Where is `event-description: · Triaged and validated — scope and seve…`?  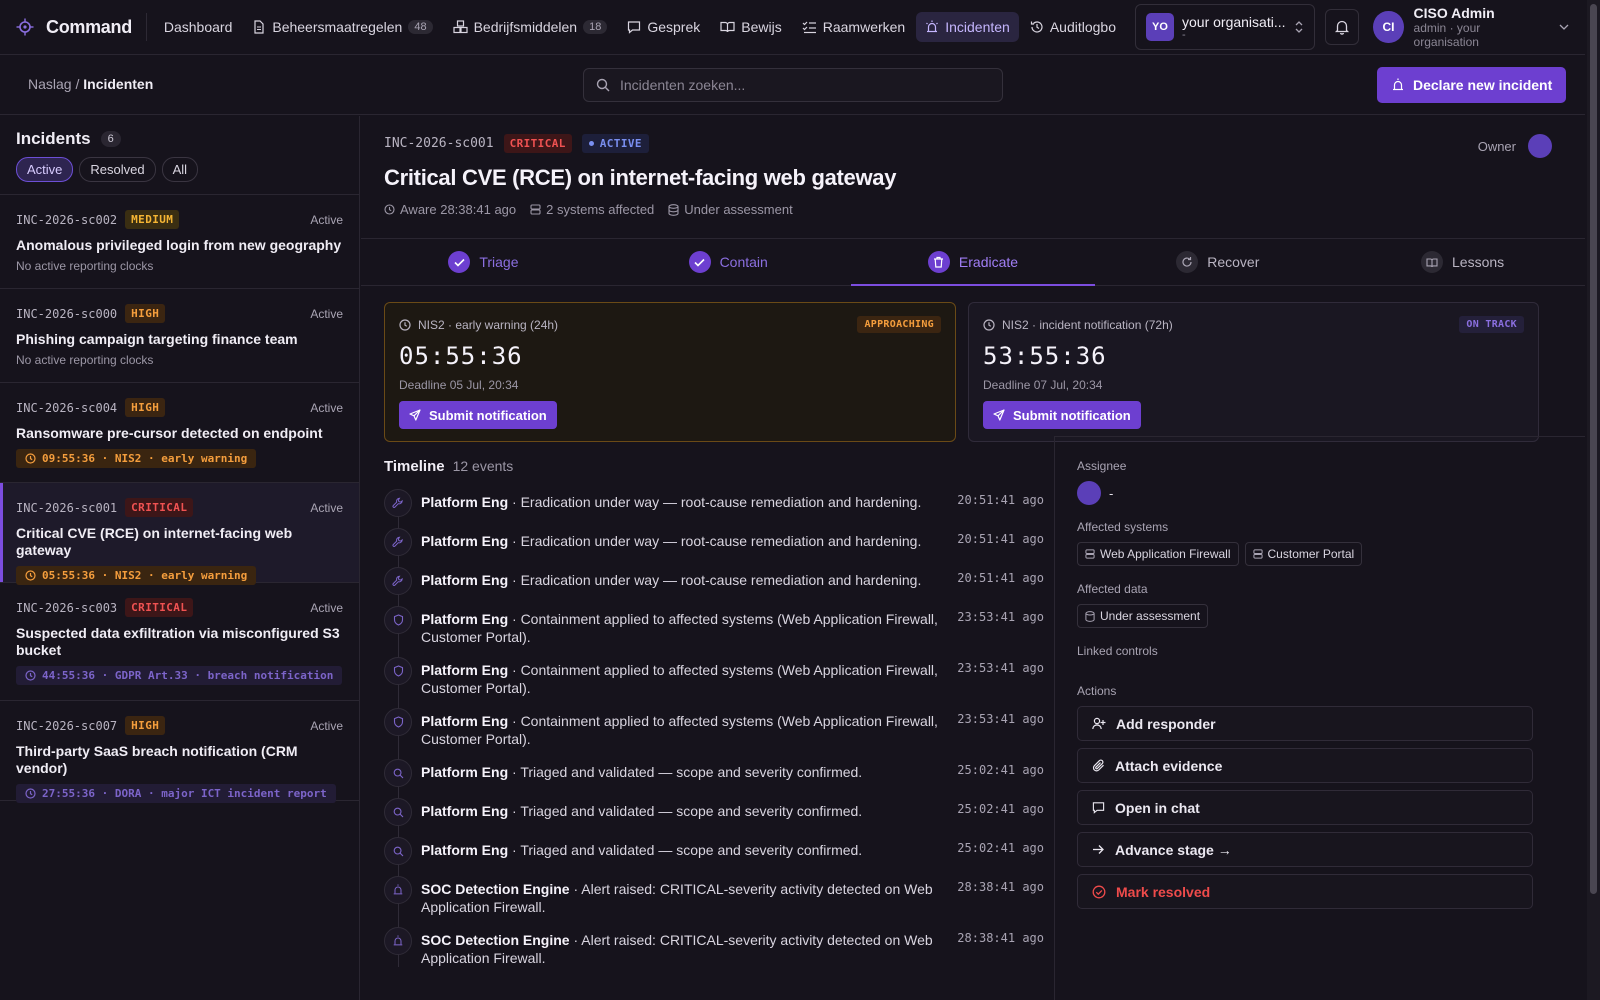
event-description: · Triaged and validated — scope and seve… is located at coordinates (685, 850).